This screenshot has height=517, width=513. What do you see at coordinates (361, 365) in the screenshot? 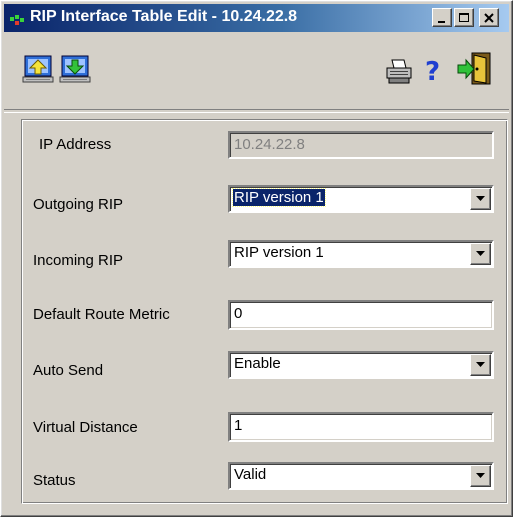
I see `auto-send-select: Enable` at bounding box center [361, 365].